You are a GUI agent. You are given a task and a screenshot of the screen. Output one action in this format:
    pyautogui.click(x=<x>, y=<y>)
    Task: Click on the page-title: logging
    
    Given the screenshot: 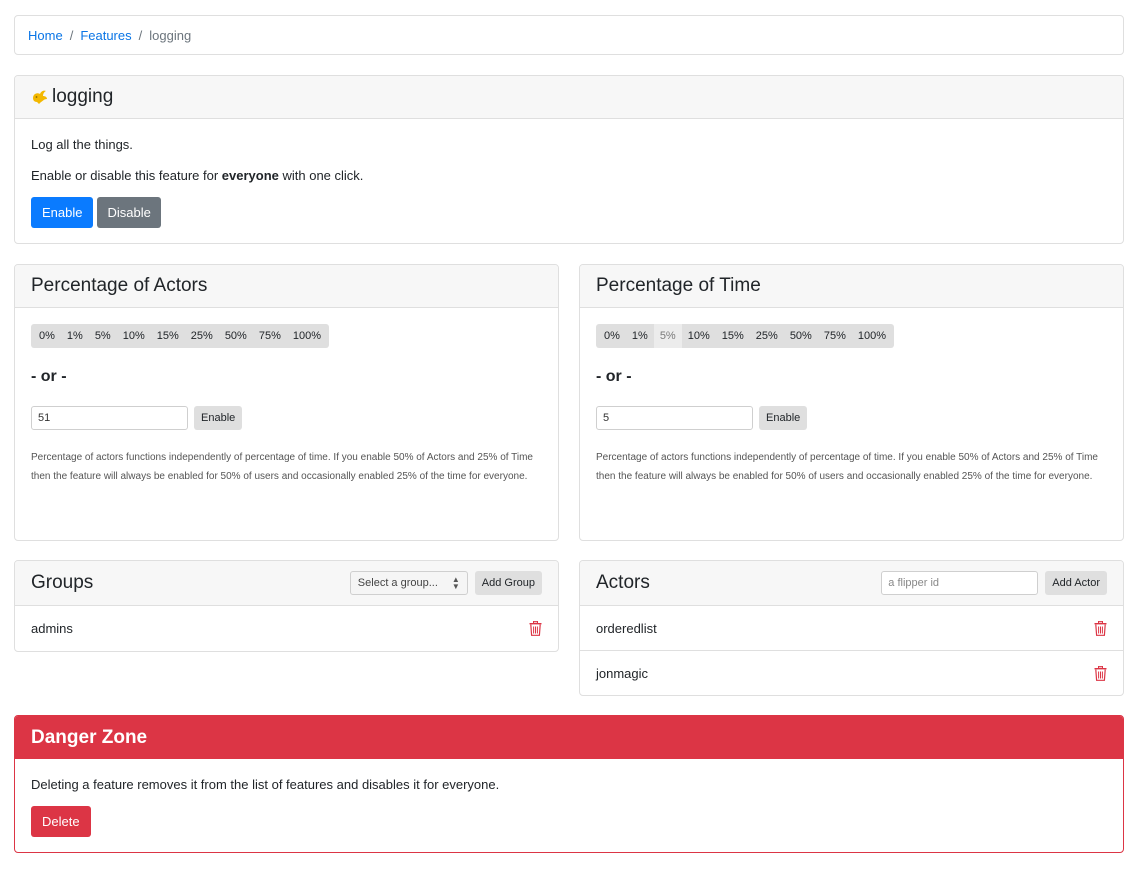 What is the action you would take?
    pyautogui.click(x=72, y=97)
    